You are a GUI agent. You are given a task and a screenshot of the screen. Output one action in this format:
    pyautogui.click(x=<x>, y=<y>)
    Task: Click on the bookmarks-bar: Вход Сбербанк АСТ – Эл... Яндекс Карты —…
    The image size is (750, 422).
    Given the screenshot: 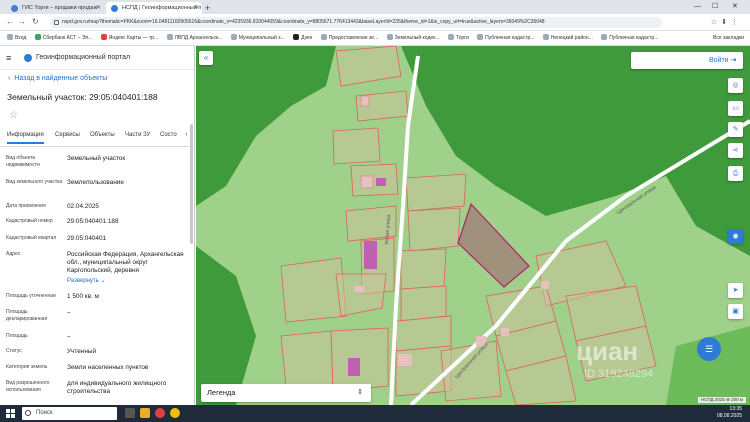 What is the action you would take?
    pyautogui.click(x=375, y=38)
    